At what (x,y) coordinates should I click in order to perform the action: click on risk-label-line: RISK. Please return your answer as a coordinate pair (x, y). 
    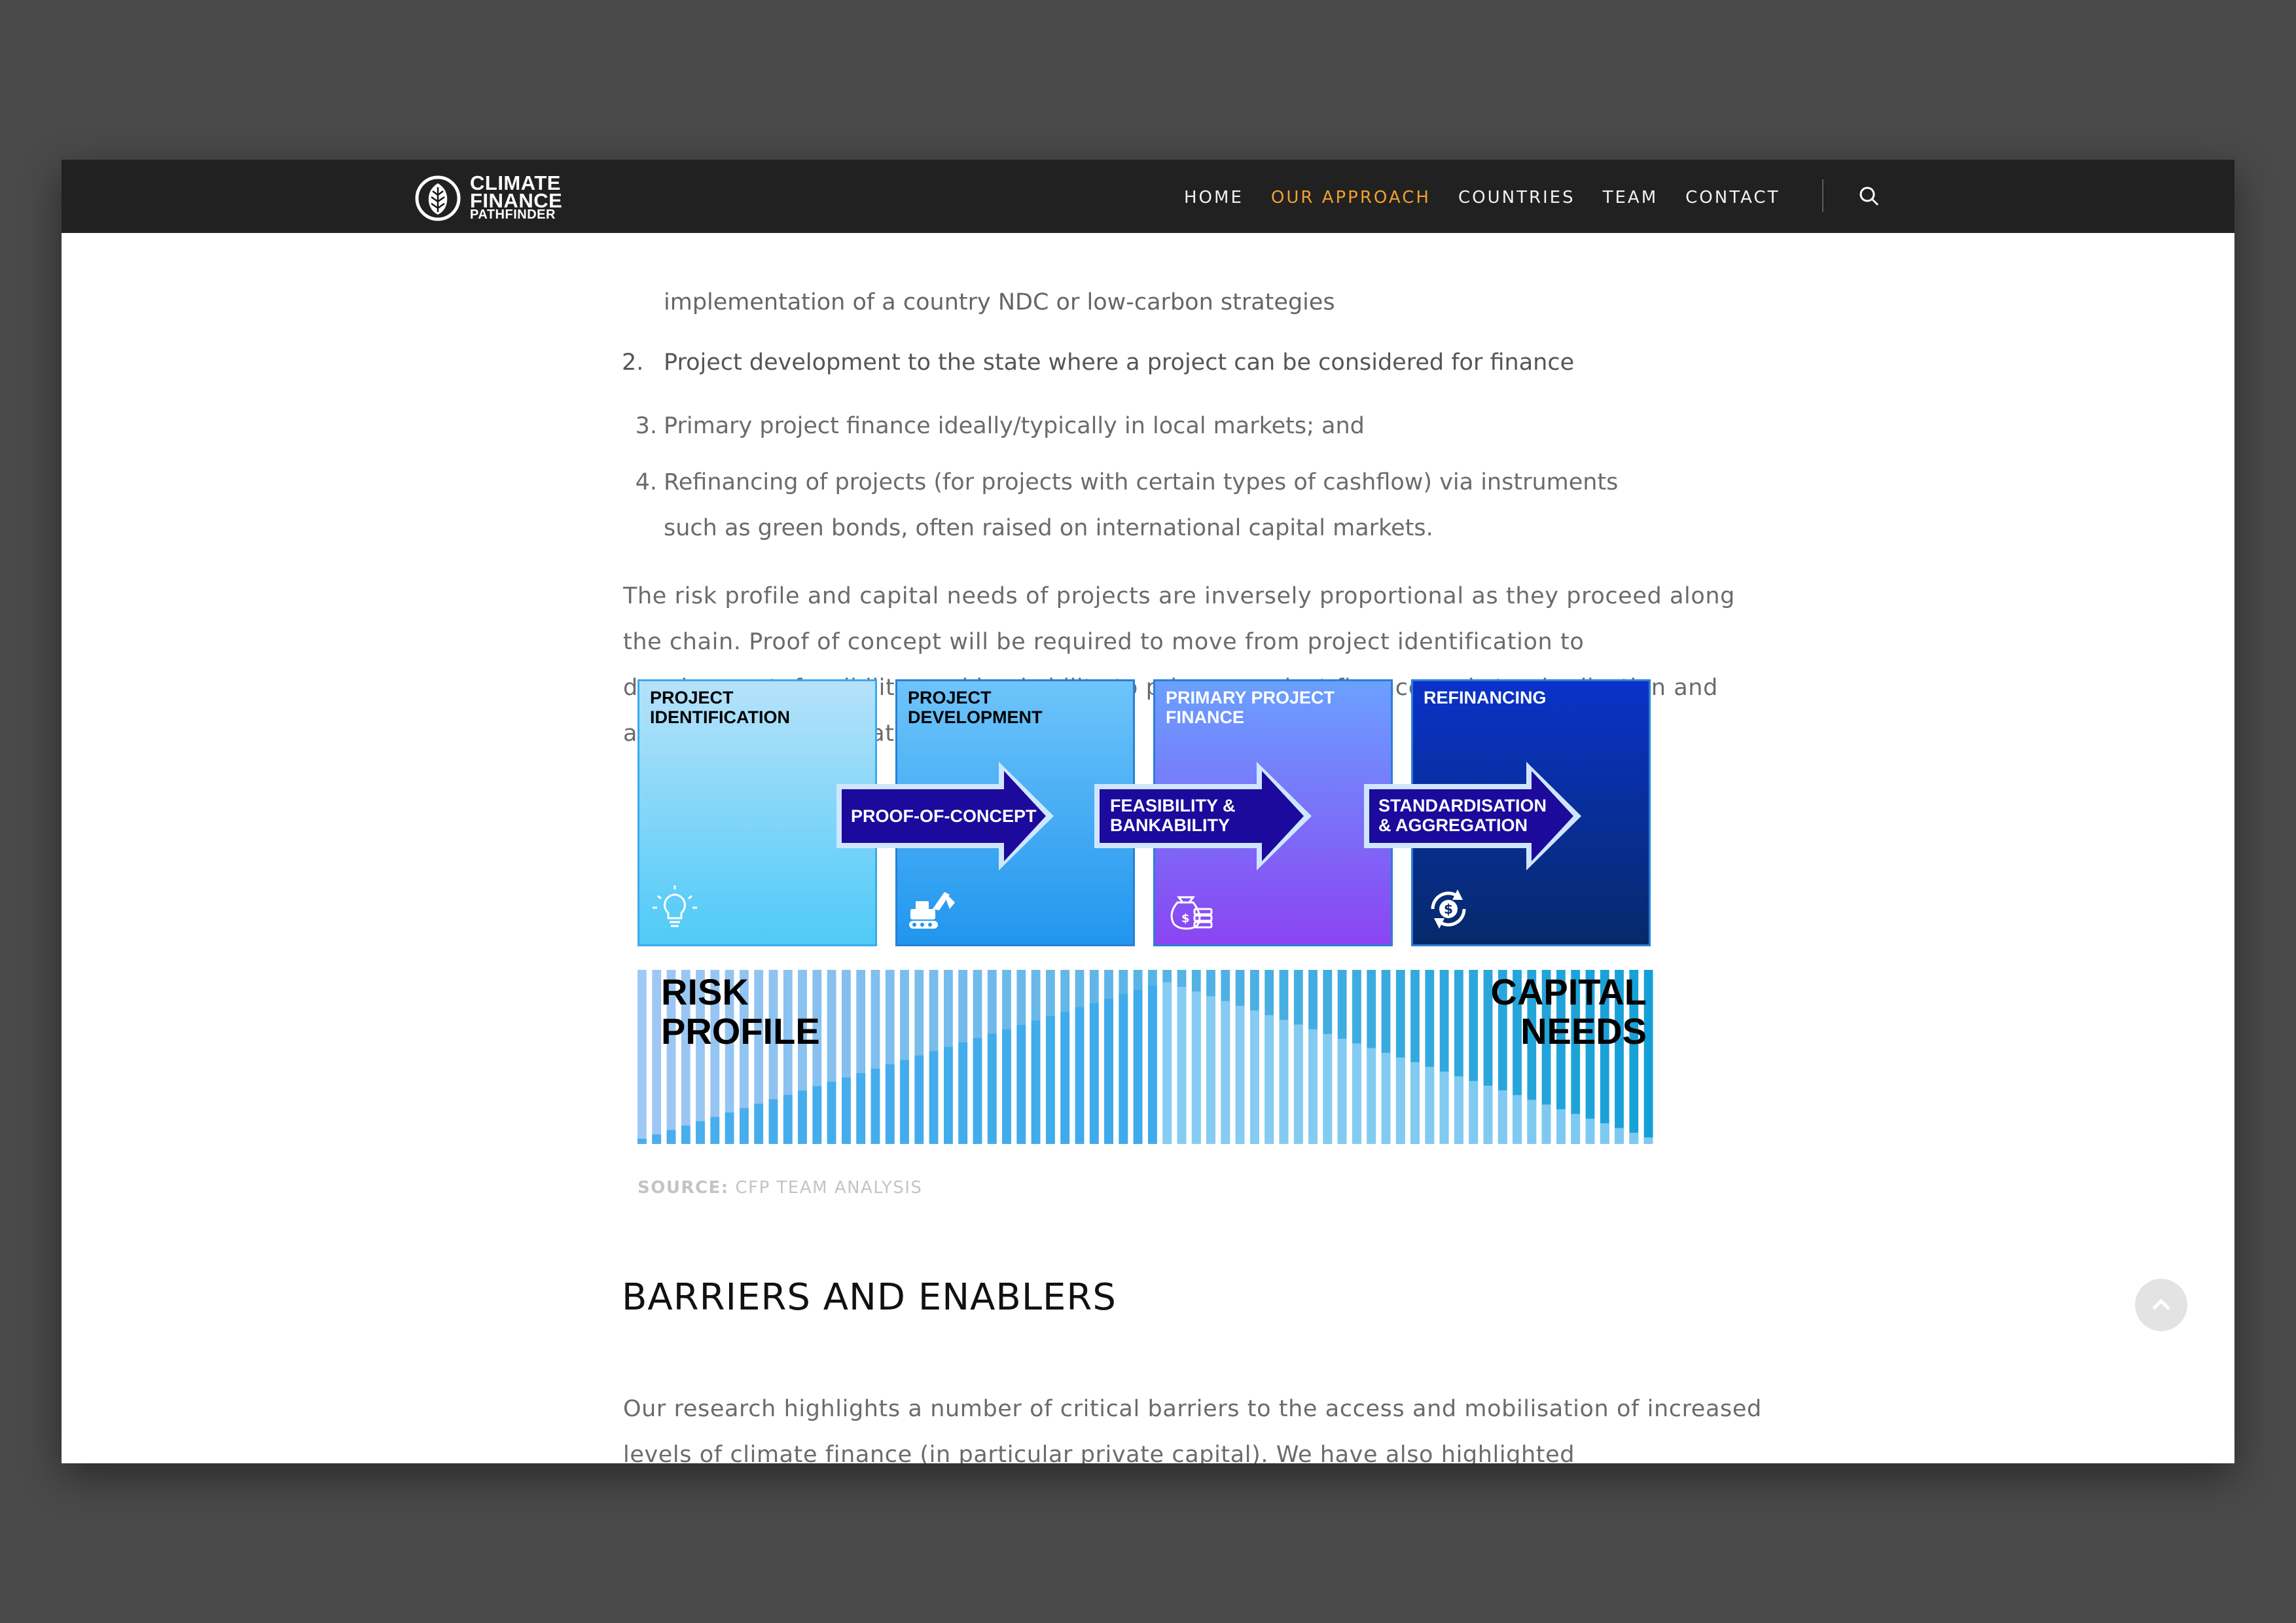
    Looking at the image, I should click on (705, 991).